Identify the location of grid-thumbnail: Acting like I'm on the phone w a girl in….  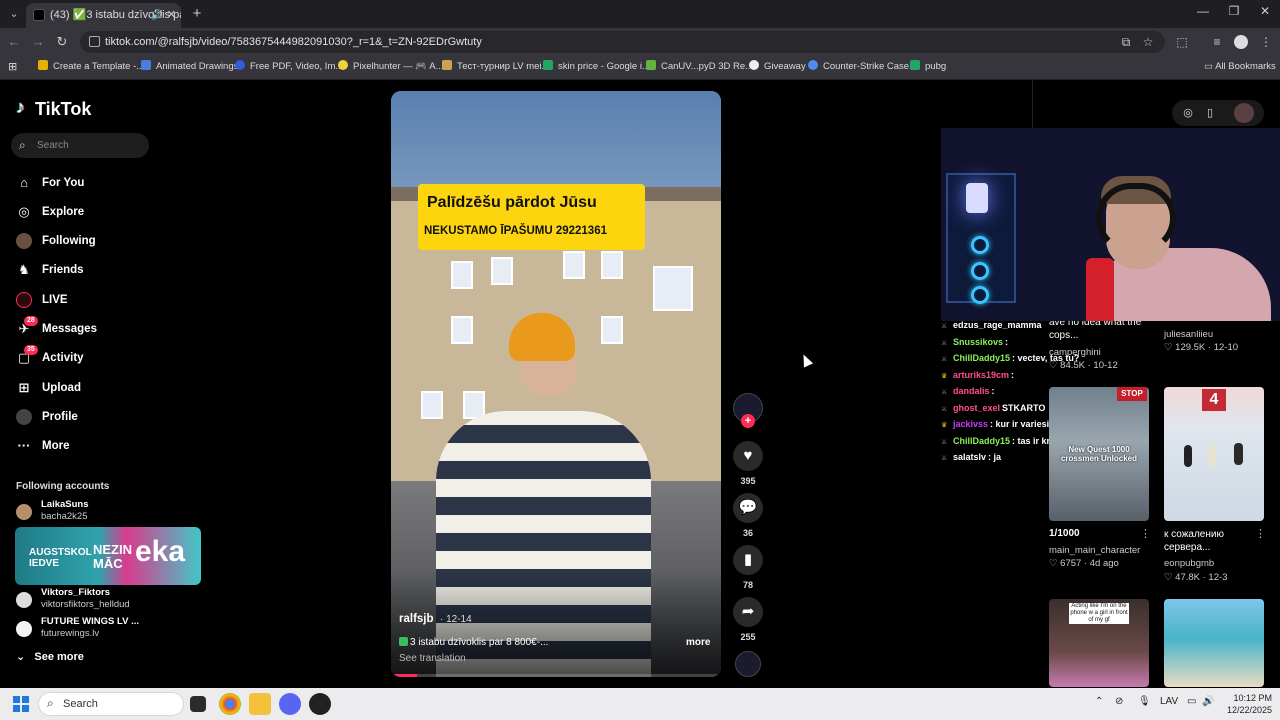
(1099, 643).